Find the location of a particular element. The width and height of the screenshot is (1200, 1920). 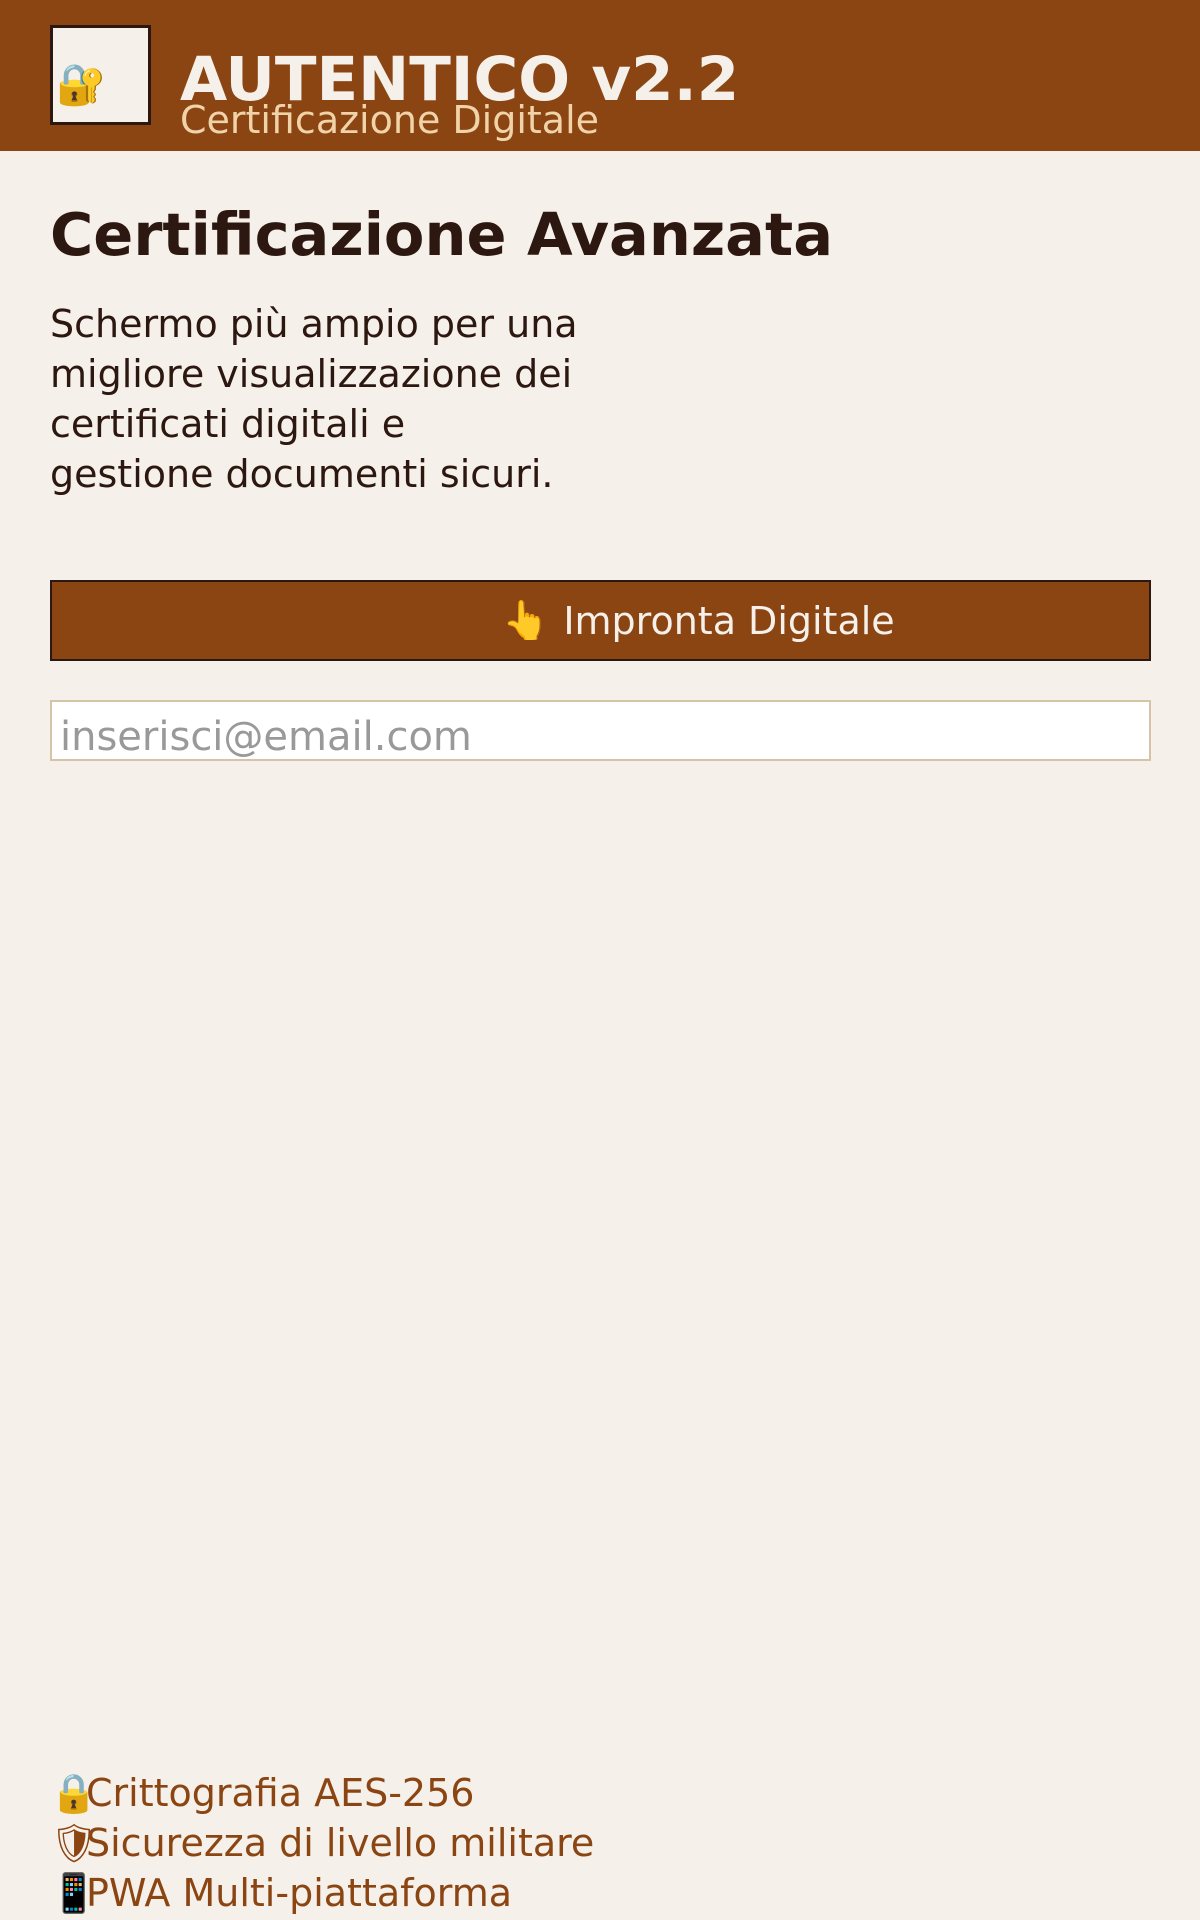

description-line: certificati digitali e is located at coordinates (228, 424).